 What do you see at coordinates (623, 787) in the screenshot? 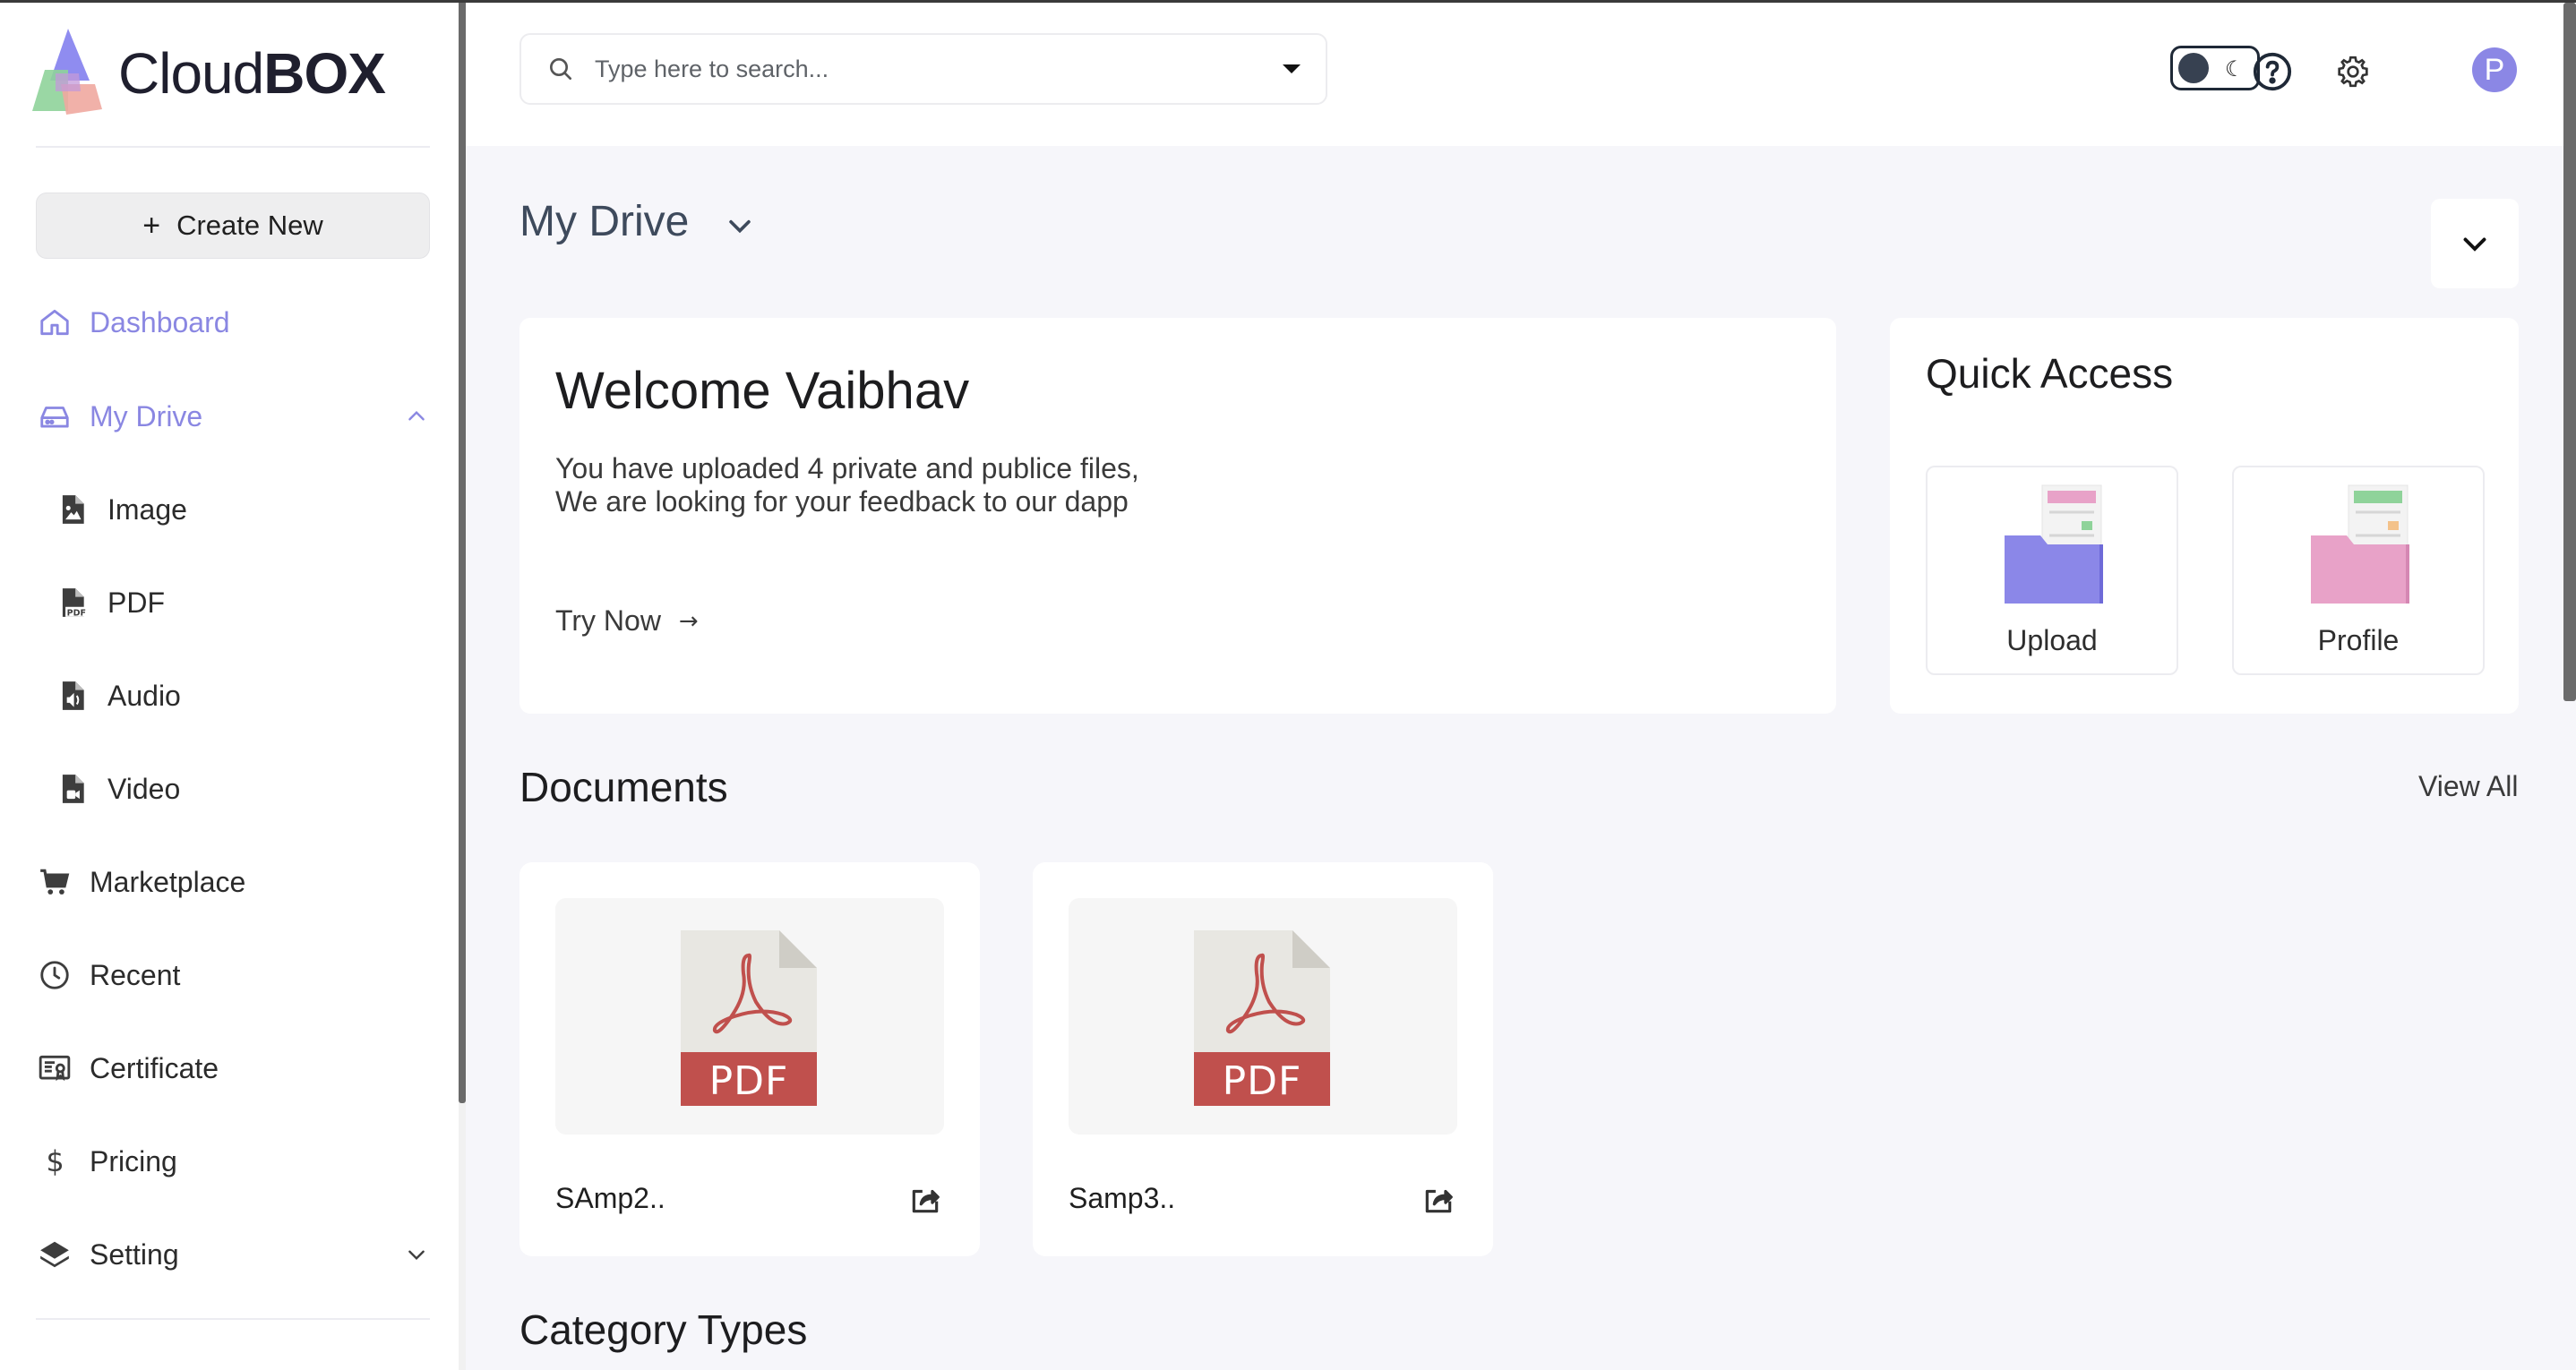
I see `documents-title: Documents` at bounding box center [623, 787].